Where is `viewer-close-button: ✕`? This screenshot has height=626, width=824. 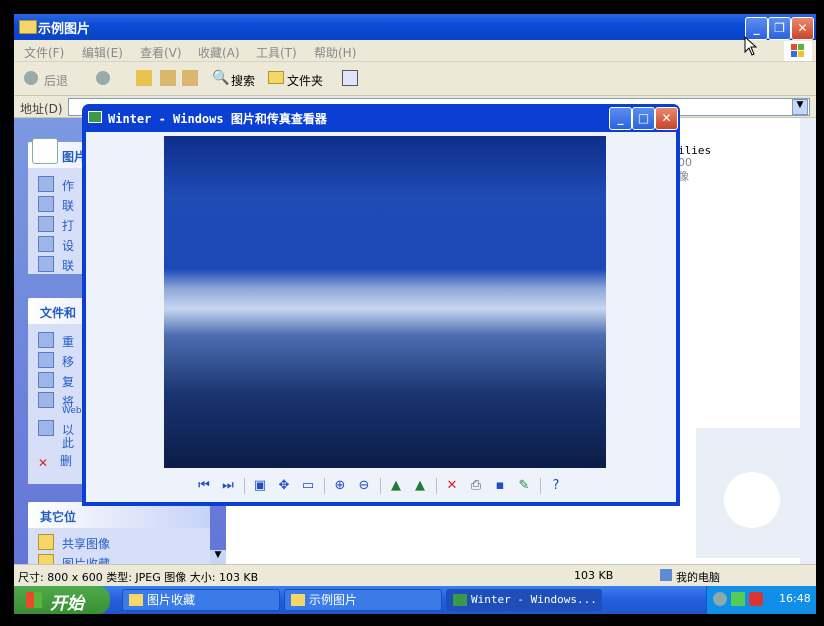 viewer-close-button: ✕ is located at coordinates (666, 118).